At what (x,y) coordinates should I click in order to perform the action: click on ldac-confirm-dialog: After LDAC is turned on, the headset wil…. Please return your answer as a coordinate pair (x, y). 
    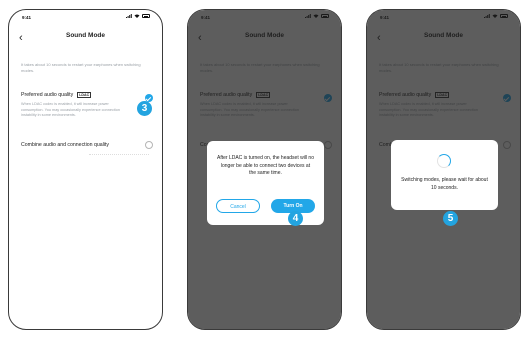
    Looking at the image, I should click on (265, 183).